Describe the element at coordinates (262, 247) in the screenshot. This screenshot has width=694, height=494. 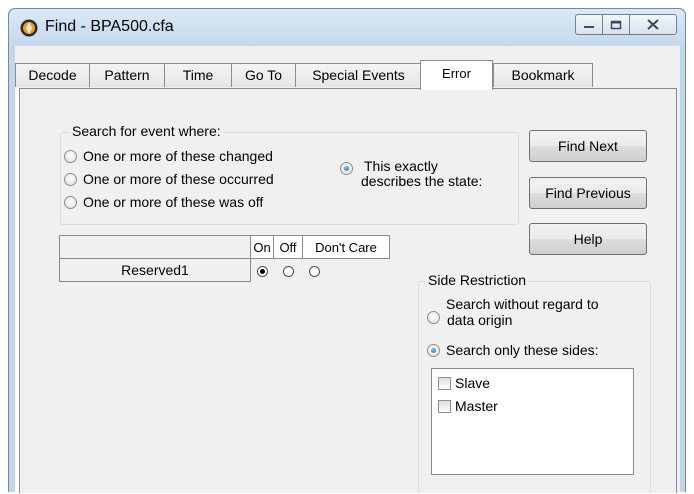
I see `header-on: On` at that location.